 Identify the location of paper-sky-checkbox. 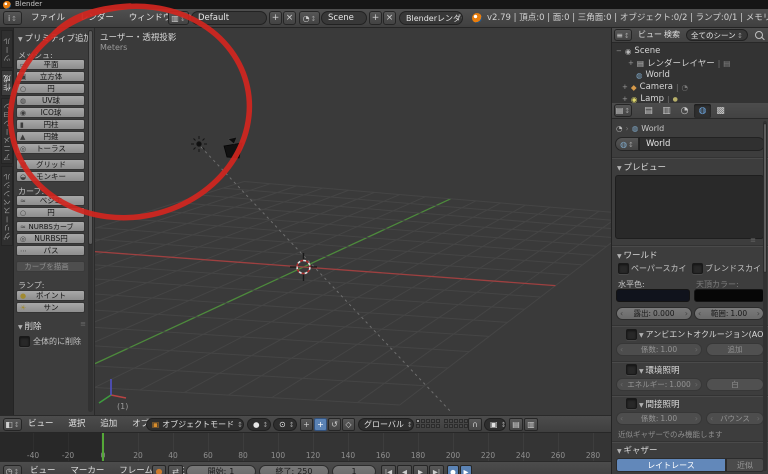
(623, 268).